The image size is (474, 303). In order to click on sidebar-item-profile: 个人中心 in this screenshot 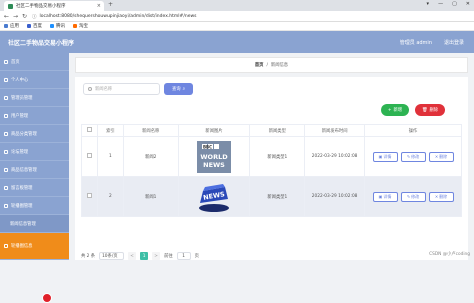, I will do `click(34, 80)`.